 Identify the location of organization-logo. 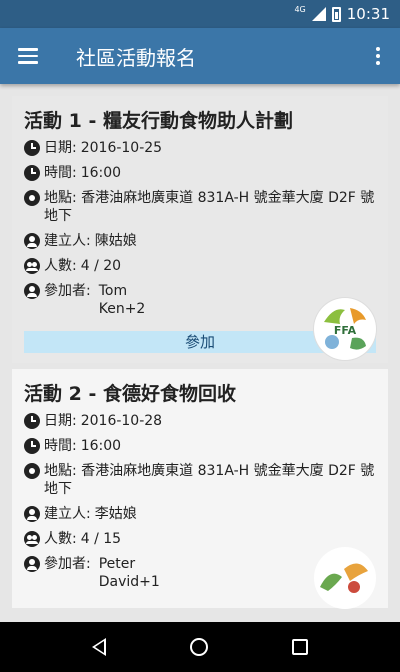
(345, 578).